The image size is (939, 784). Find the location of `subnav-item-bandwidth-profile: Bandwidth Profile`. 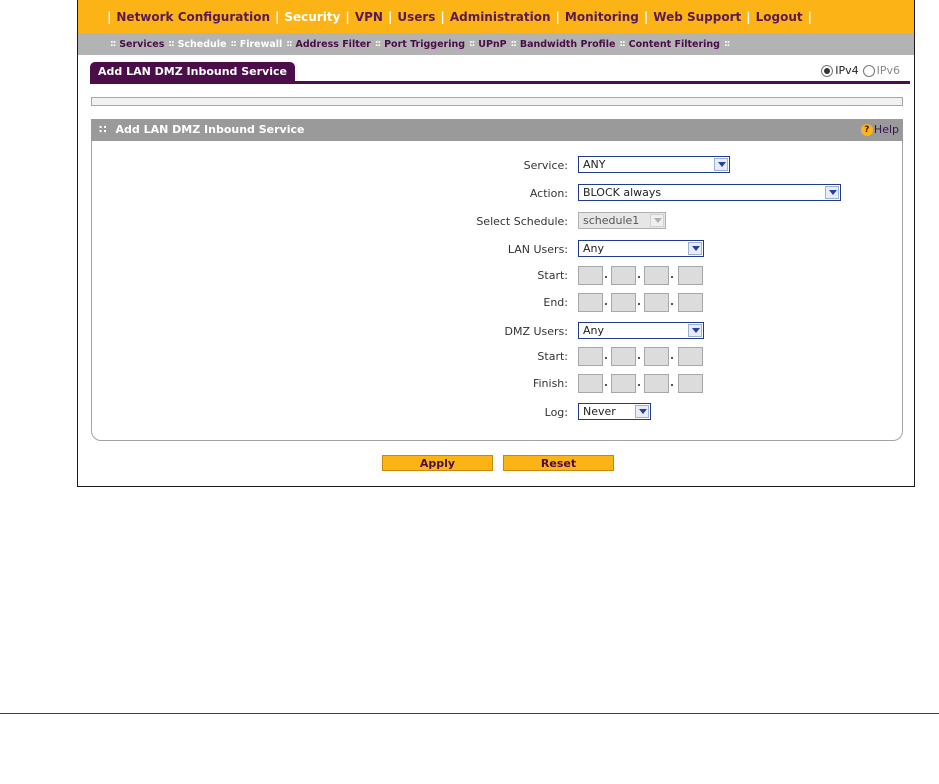

subnav-item-bandwidth-profile: Bandwidth Profile is located at coordinates (568, 44).